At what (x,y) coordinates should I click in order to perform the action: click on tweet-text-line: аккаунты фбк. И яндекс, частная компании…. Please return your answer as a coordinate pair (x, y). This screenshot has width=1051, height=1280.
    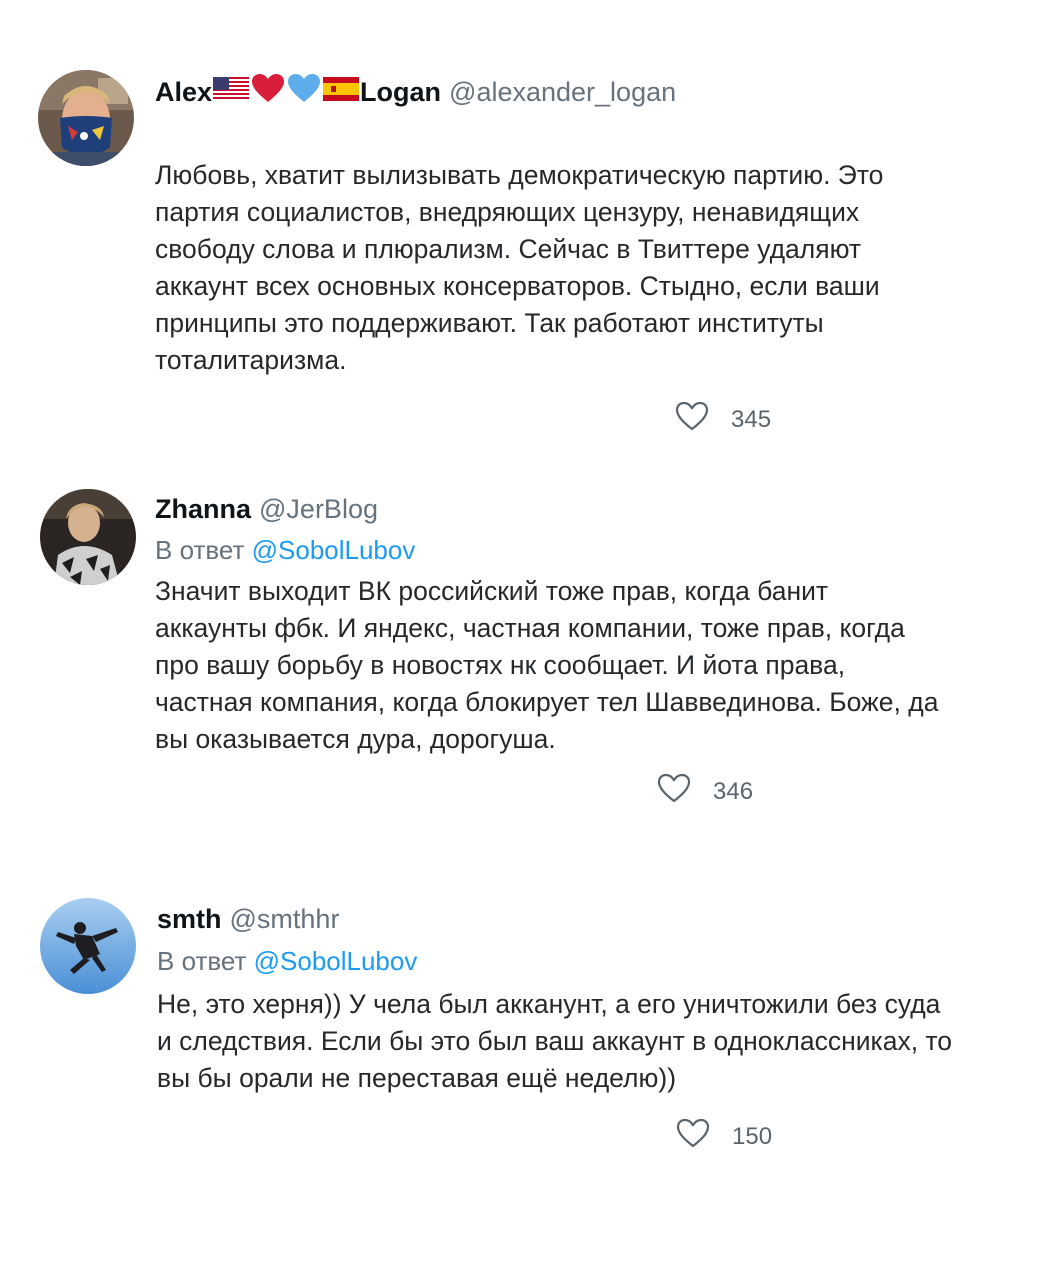
    Looking at the image, I should click on (530, 628).